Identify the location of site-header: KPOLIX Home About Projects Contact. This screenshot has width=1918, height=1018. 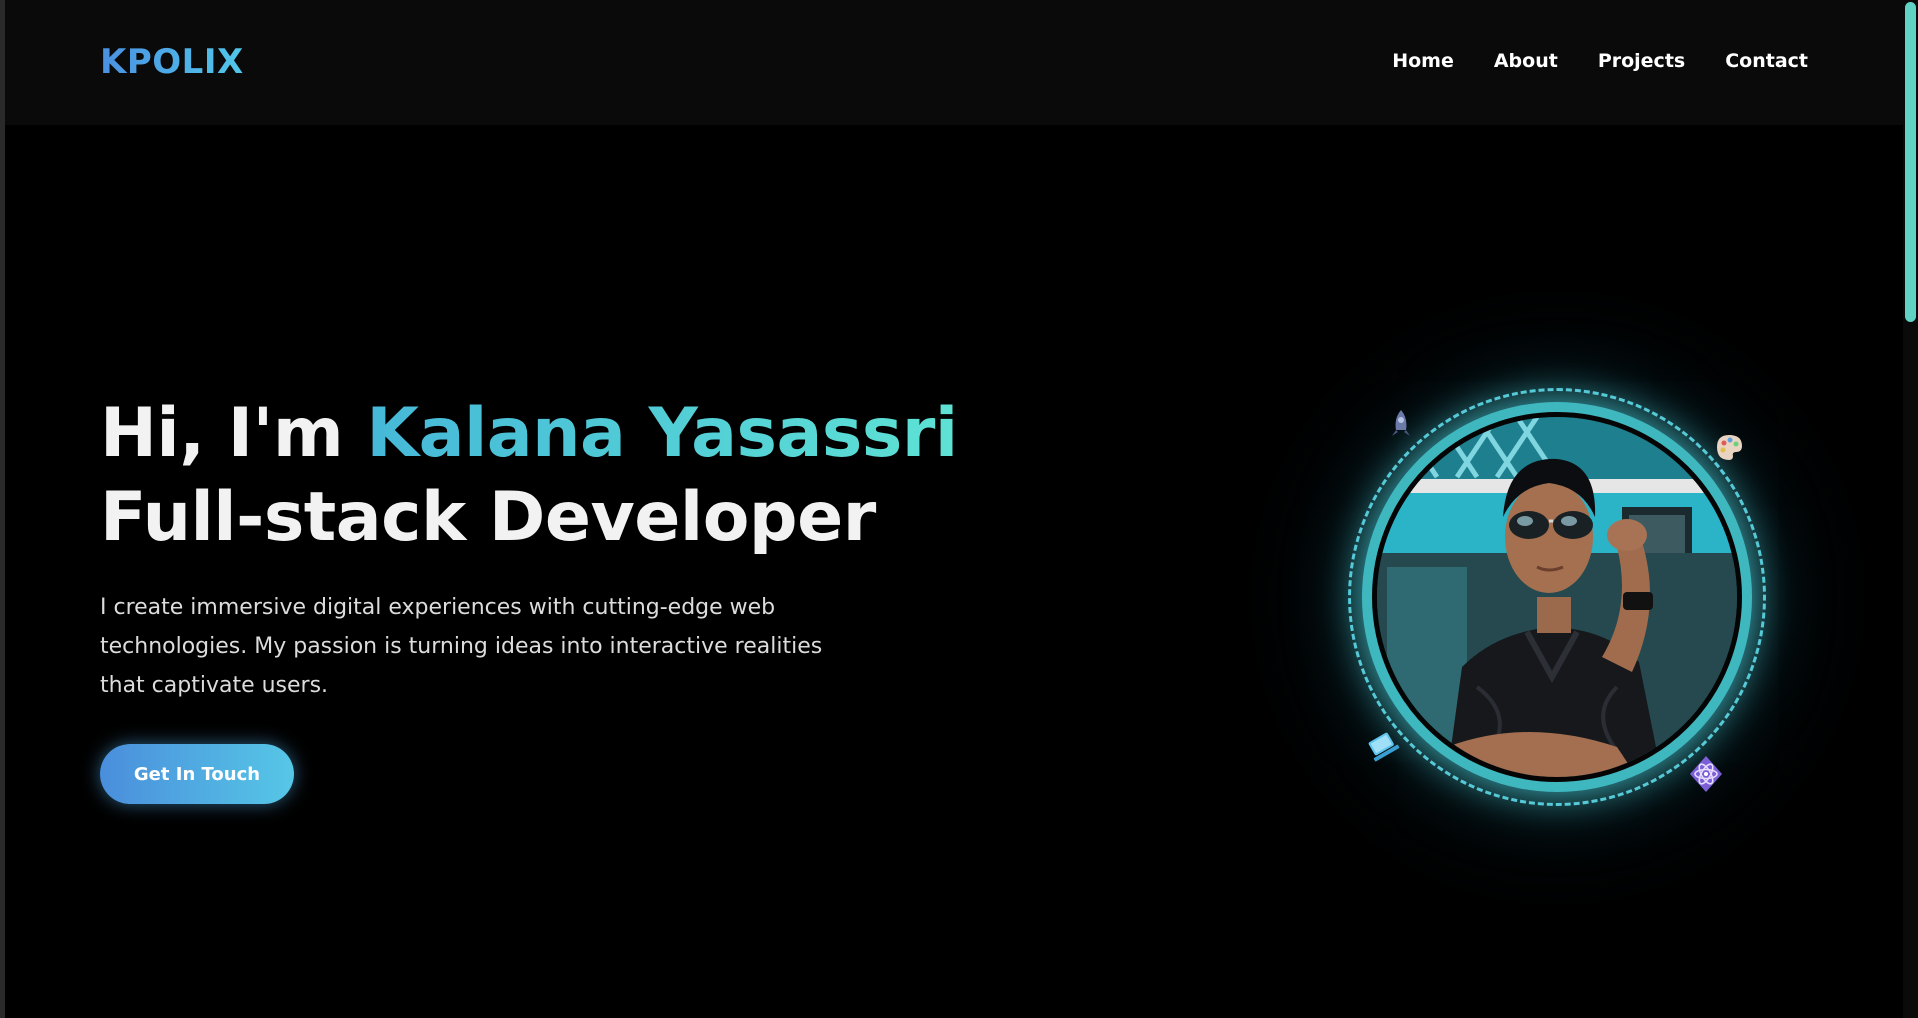
(954, 62).